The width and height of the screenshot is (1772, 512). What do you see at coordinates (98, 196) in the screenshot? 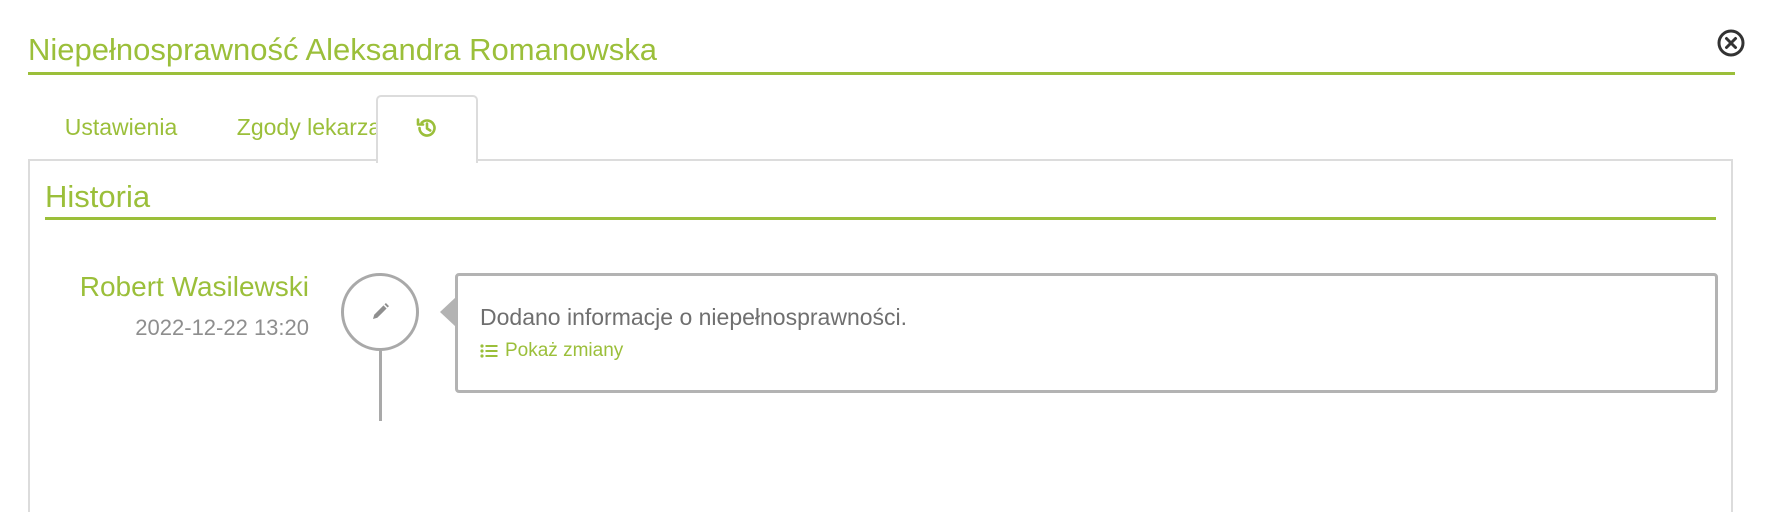
I see `history-title: Historia` at bounding box center [98, 196].